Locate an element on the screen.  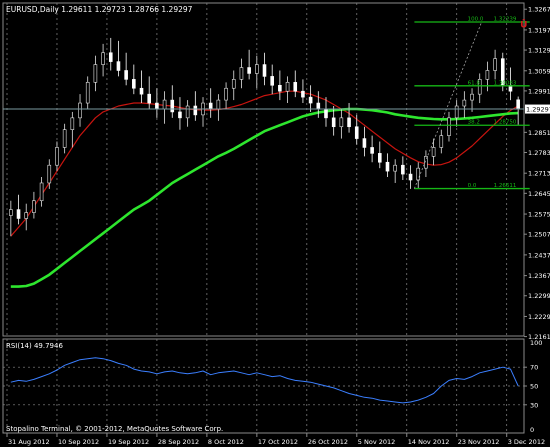
fibonacci-level-price: 1.26611 is located at coordinates (505, 186).